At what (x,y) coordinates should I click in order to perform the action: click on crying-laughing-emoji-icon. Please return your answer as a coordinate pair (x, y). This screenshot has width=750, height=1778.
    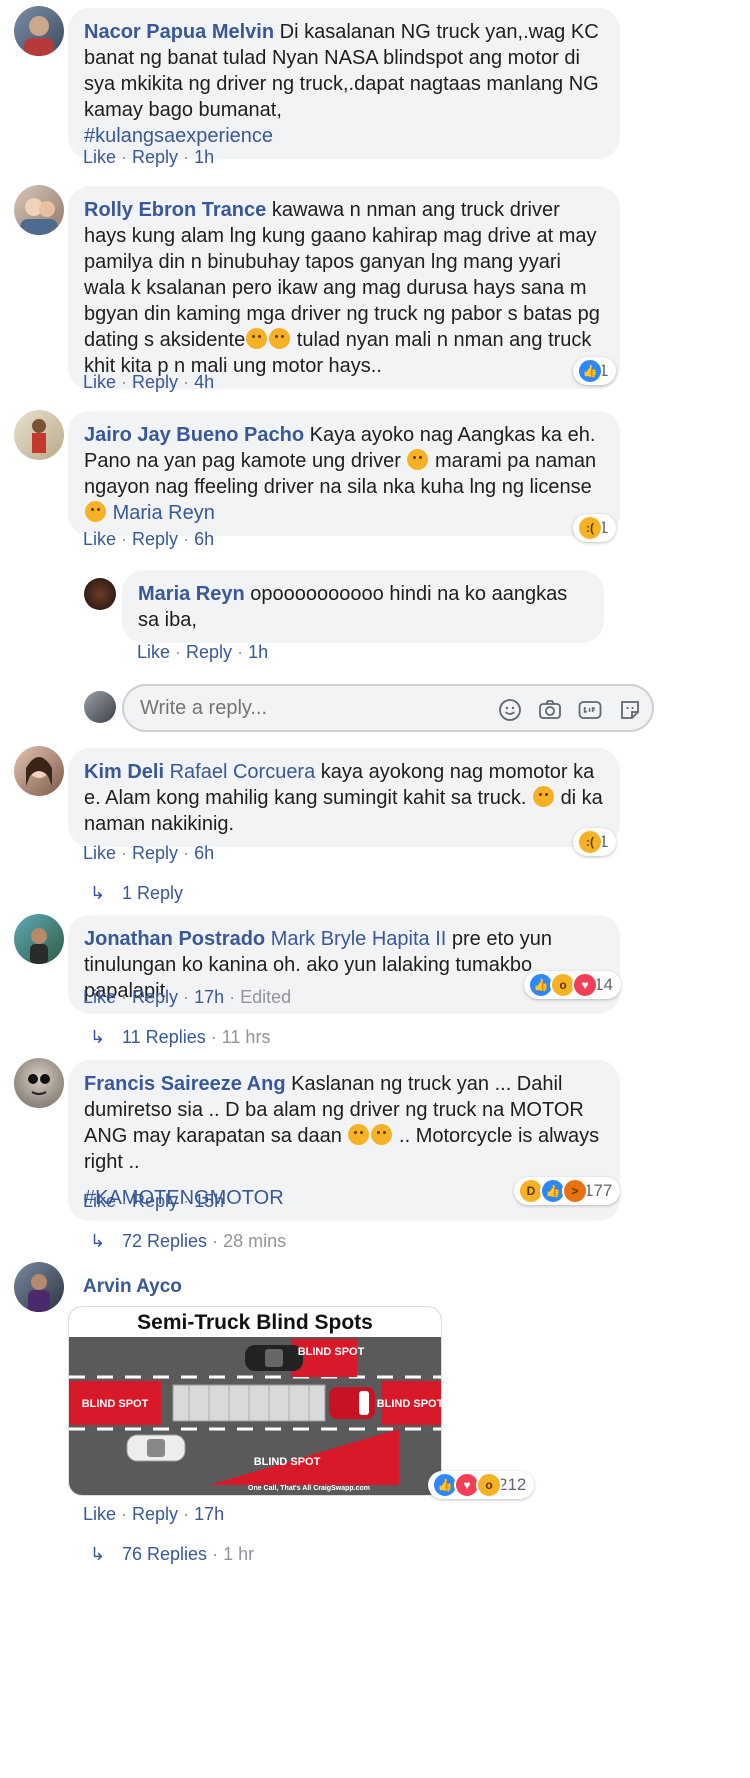
    Looking at the image, I should click on (382, 1134).